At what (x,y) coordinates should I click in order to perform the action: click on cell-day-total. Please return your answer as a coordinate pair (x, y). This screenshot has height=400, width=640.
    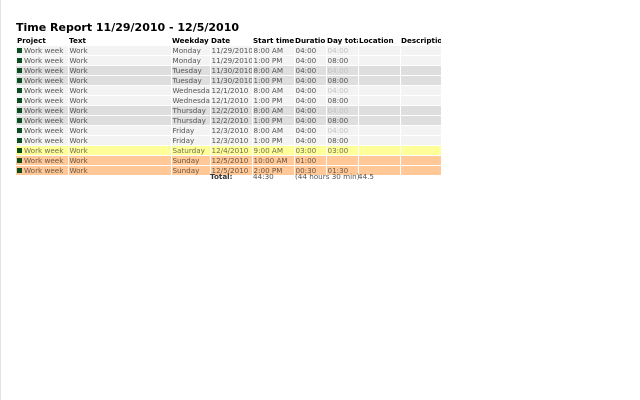
    Looking at the image, I should click on (342, 160).